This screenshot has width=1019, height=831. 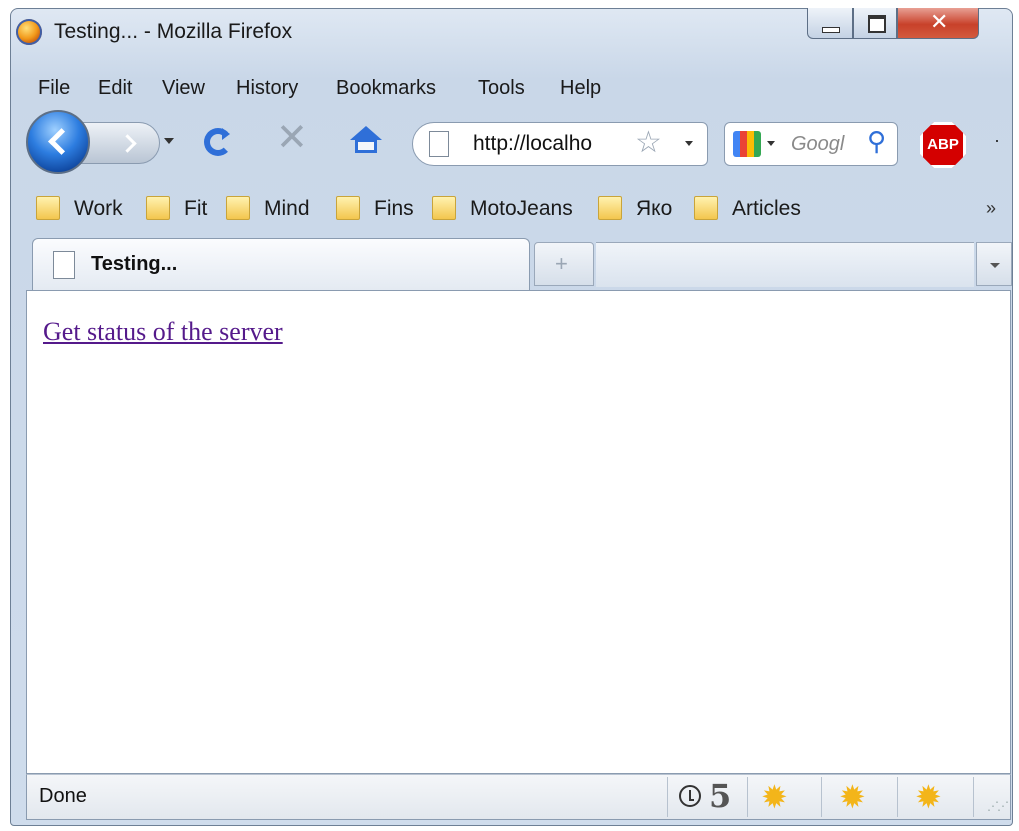 What do you see at coordinates (115, 88) in the screenshot?
I see `menu-edit: Edit` at bounding box center [115, 88].